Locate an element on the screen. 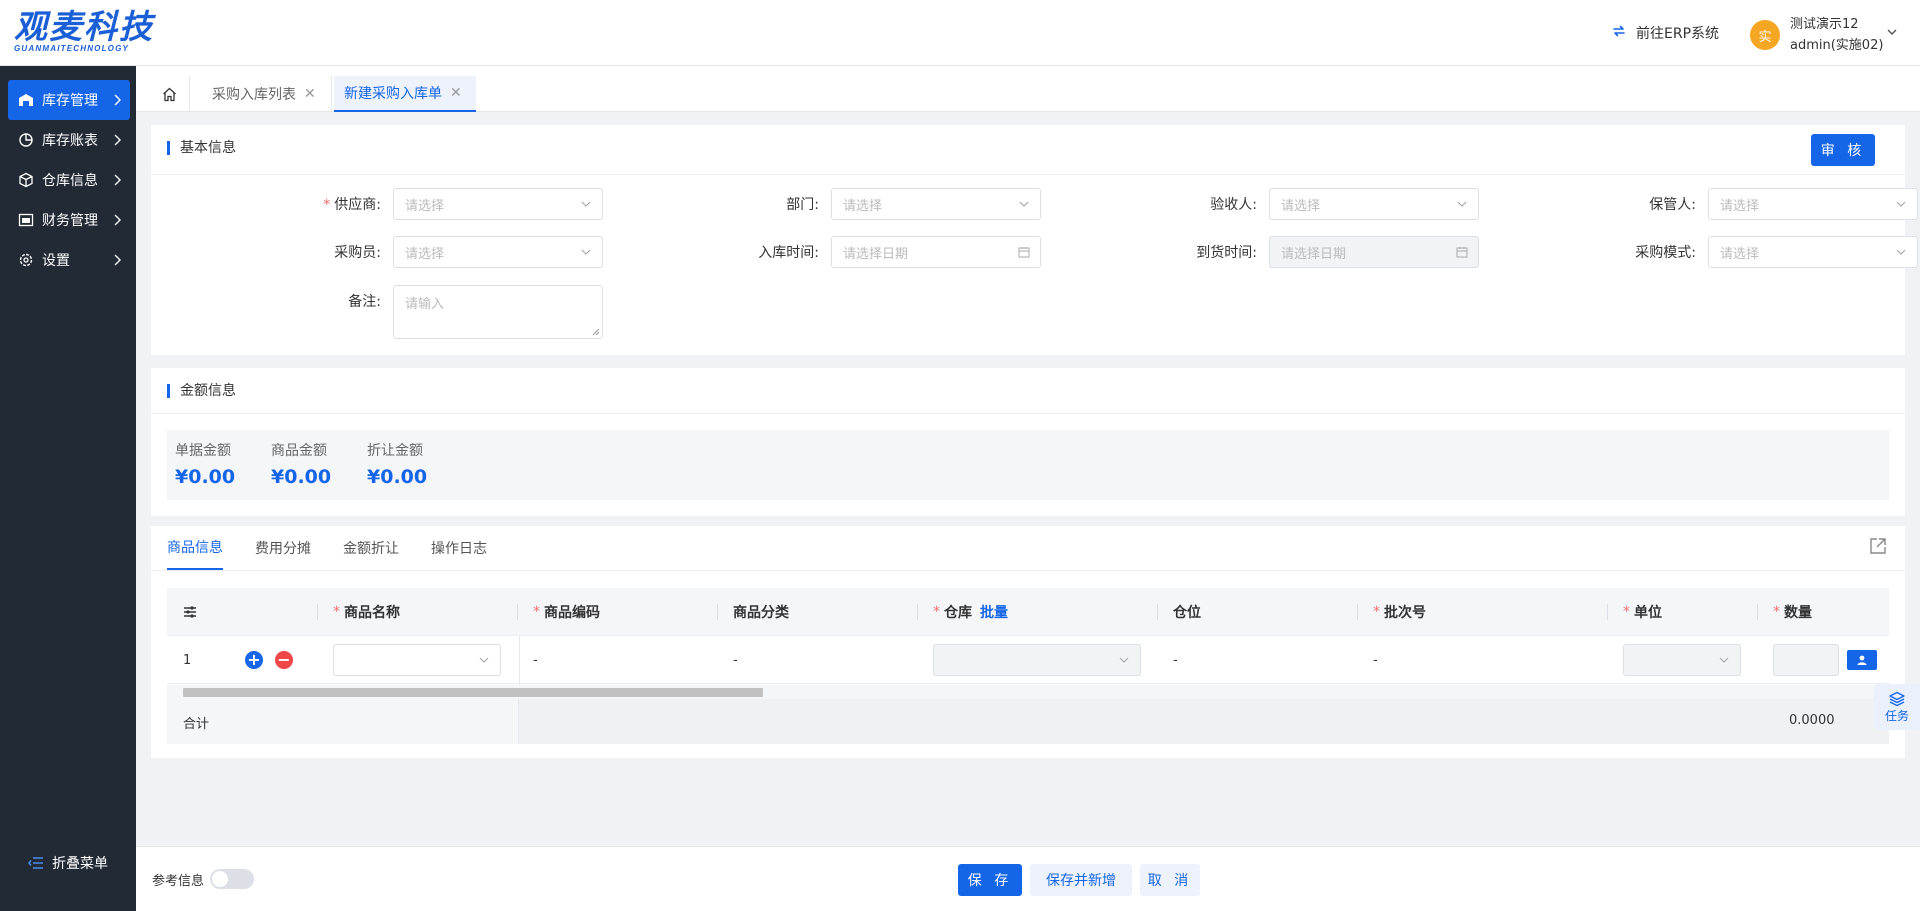  select-placeholder: 请选择 is located at coordinates (863, 206).